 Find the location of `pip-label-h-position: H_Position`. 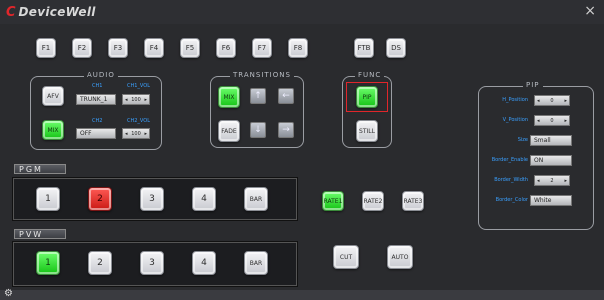

pip-label-h-position: H_Position is located at coordinates (515, 100).